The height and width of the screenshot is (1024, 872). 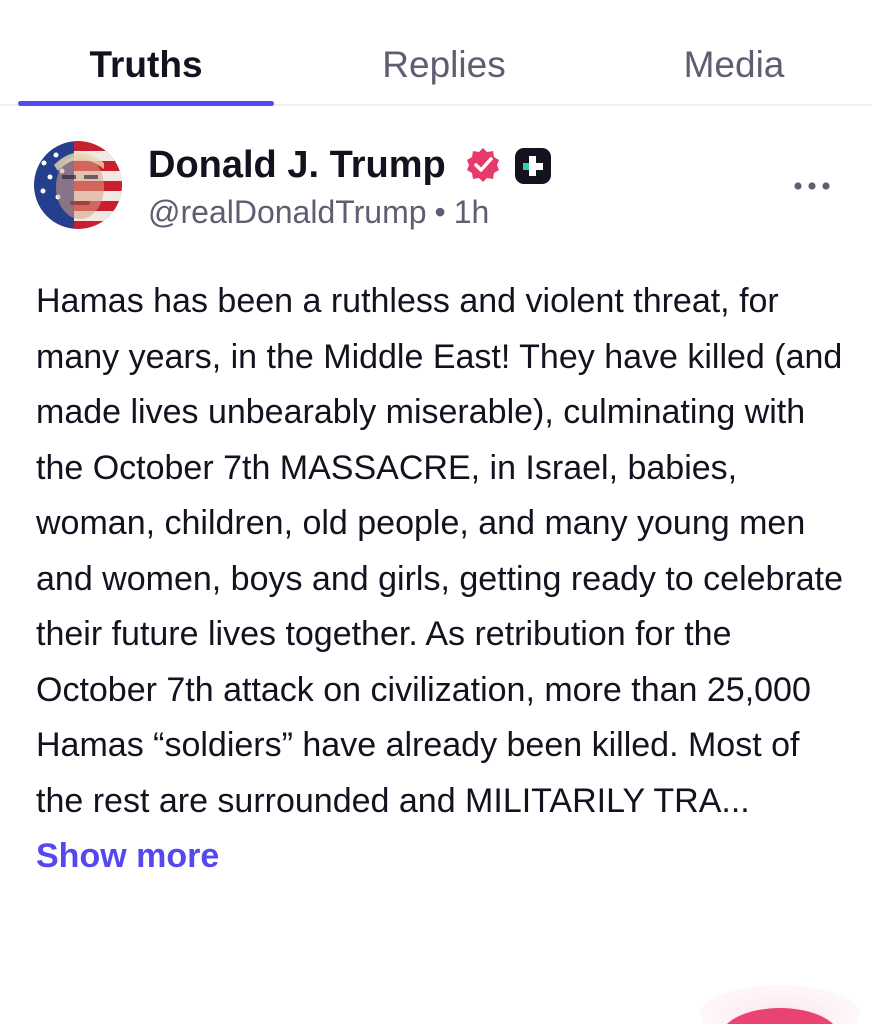 I want to click on truth-plus-icon, so click(x=533, y=166).